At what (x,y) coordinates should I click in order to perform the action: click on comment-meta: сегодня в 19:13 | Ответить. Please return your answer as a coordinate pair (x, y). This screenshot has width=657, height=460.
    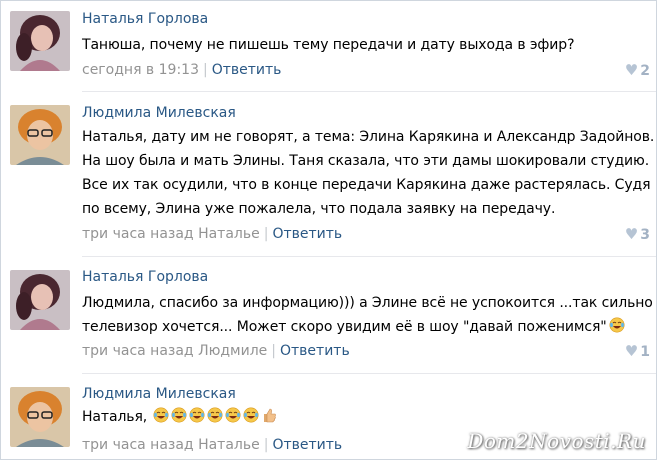
    Looking at the image, I should click on (181, 70).